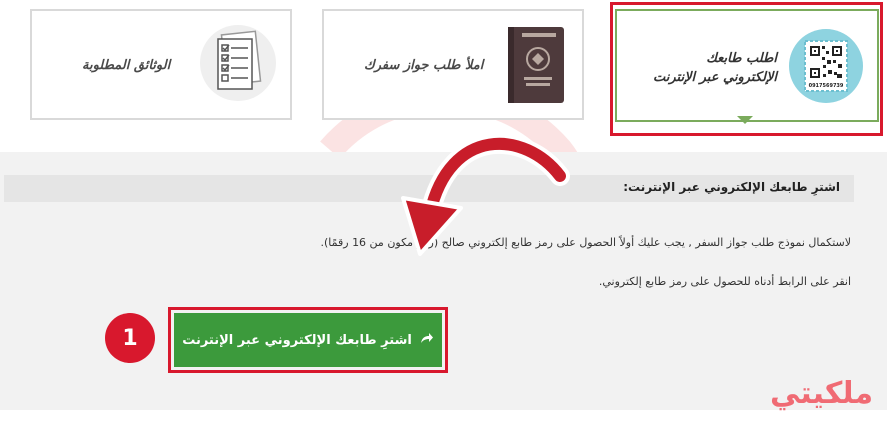 Image resolution: width=887 pixels, height=422 pixels. I want to click on step-title-stamp: اطلب طابعك الإلكتروني عبر الإنترنت, so click(714, 68).